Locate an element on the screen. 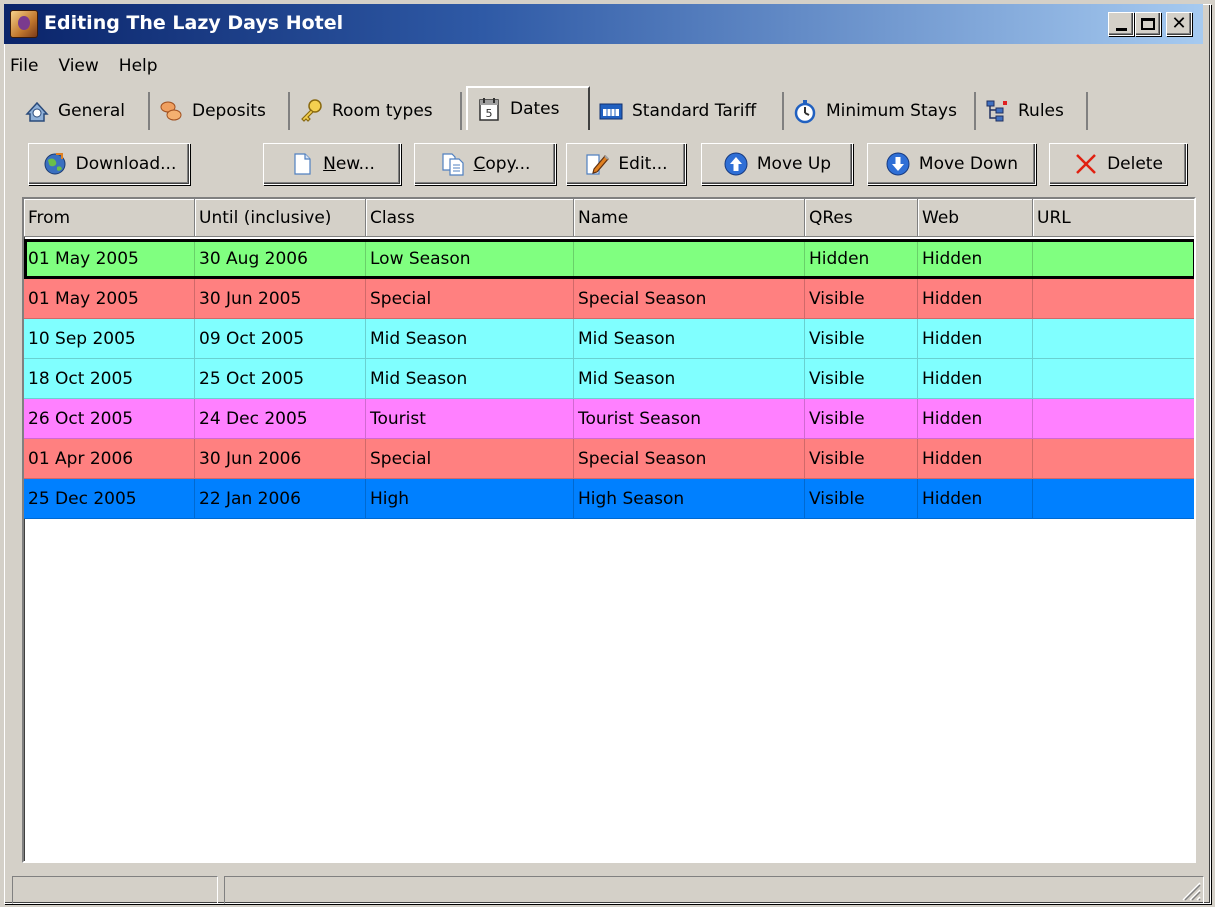 This screenshot has width=1215, height=907. tab-dates: 5 Dates is located at coordinates (528, 108).